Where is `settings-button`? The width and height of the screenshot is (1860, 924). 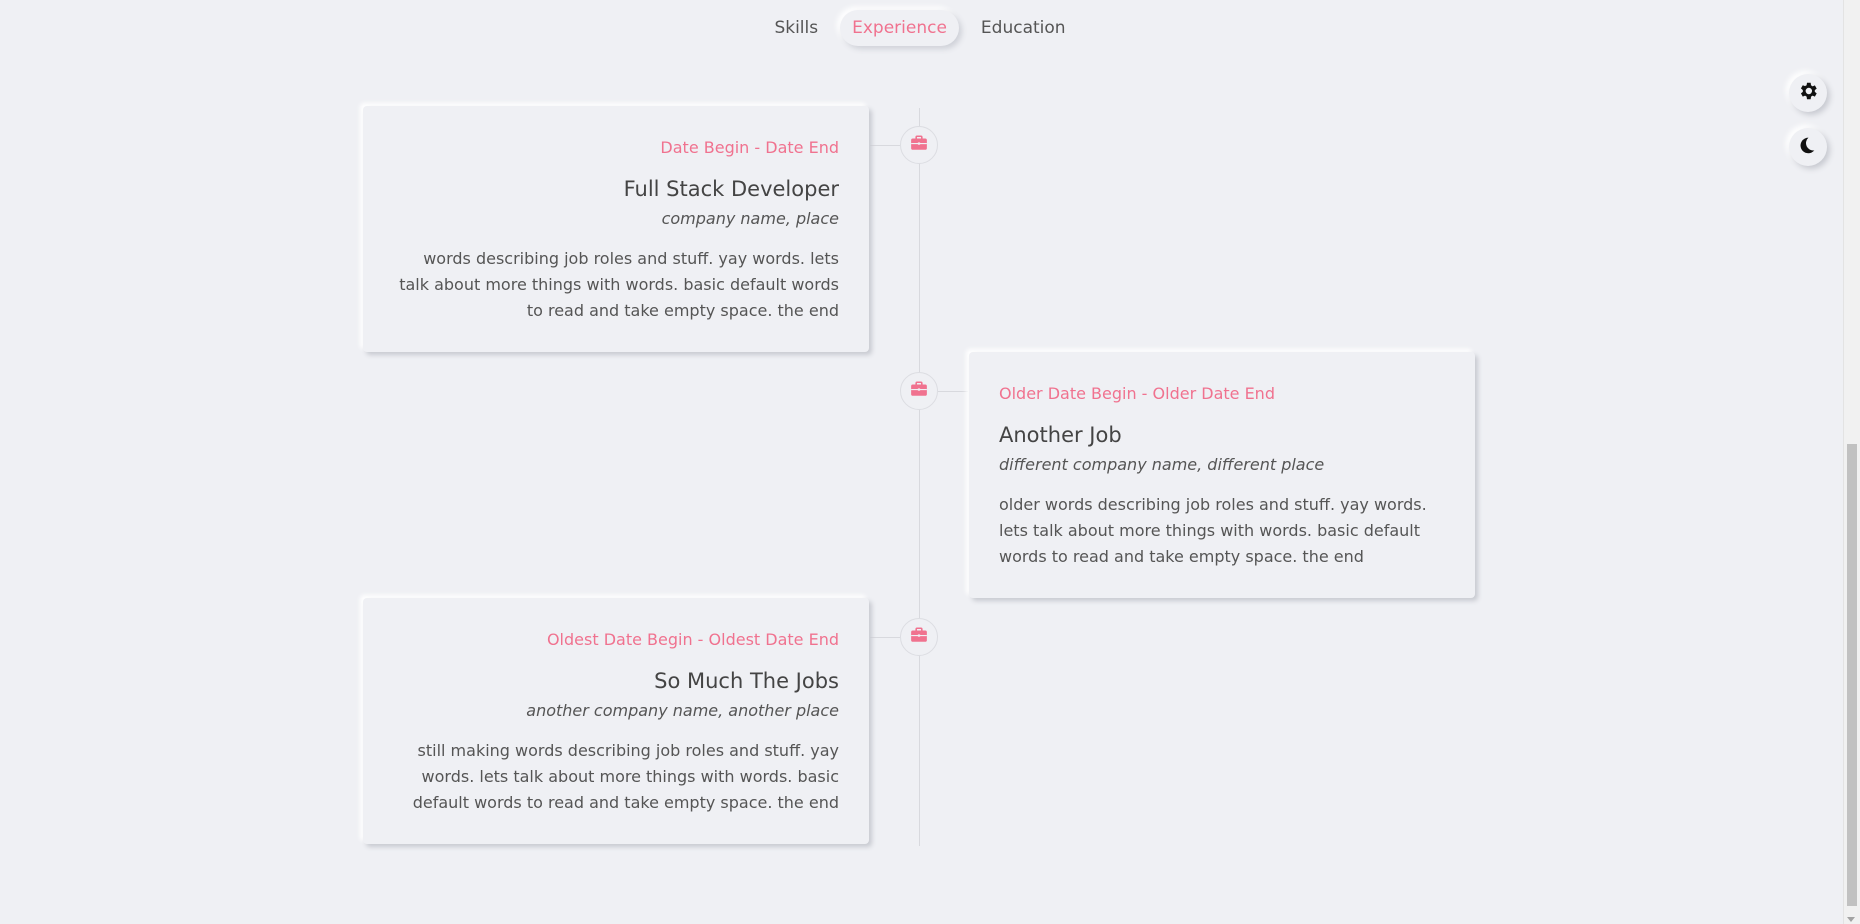 settings-button is located at coordinates (1808, 93).